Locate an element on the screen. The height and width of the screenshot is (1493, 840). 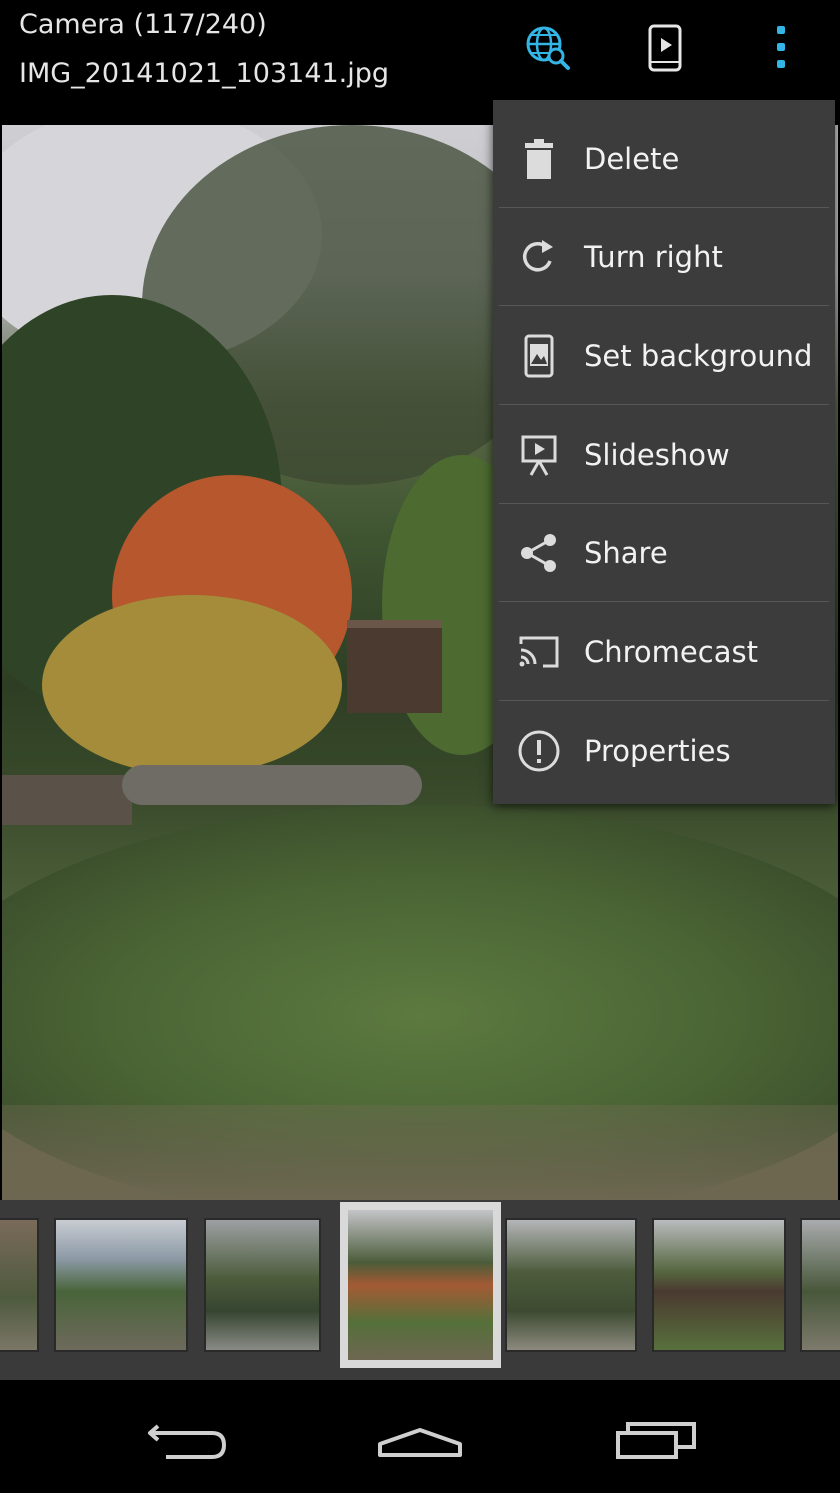
menu-item-share: Share is located at coordinates (664, 553).